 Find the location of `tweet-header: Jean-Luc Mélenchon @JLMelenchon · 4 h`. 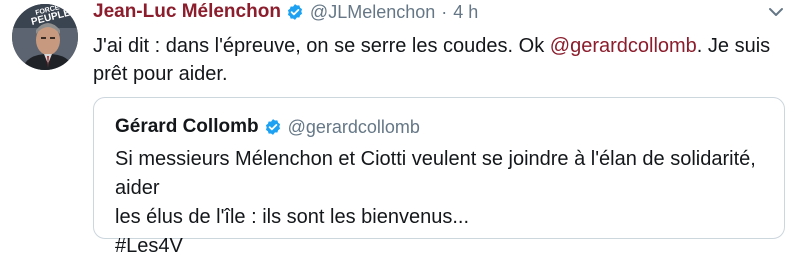

tweet-header: Jean-Luc Mélenchon @JLMelenchon · 4 h is located at coordinates (285, 12).